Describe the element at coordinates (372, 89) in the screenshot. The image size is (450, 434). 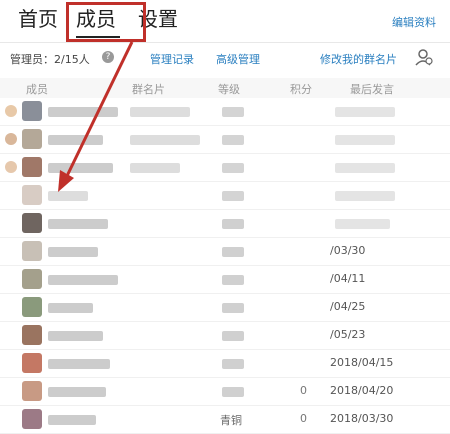
I see `column-header-last-message: 最后发言` at that location.